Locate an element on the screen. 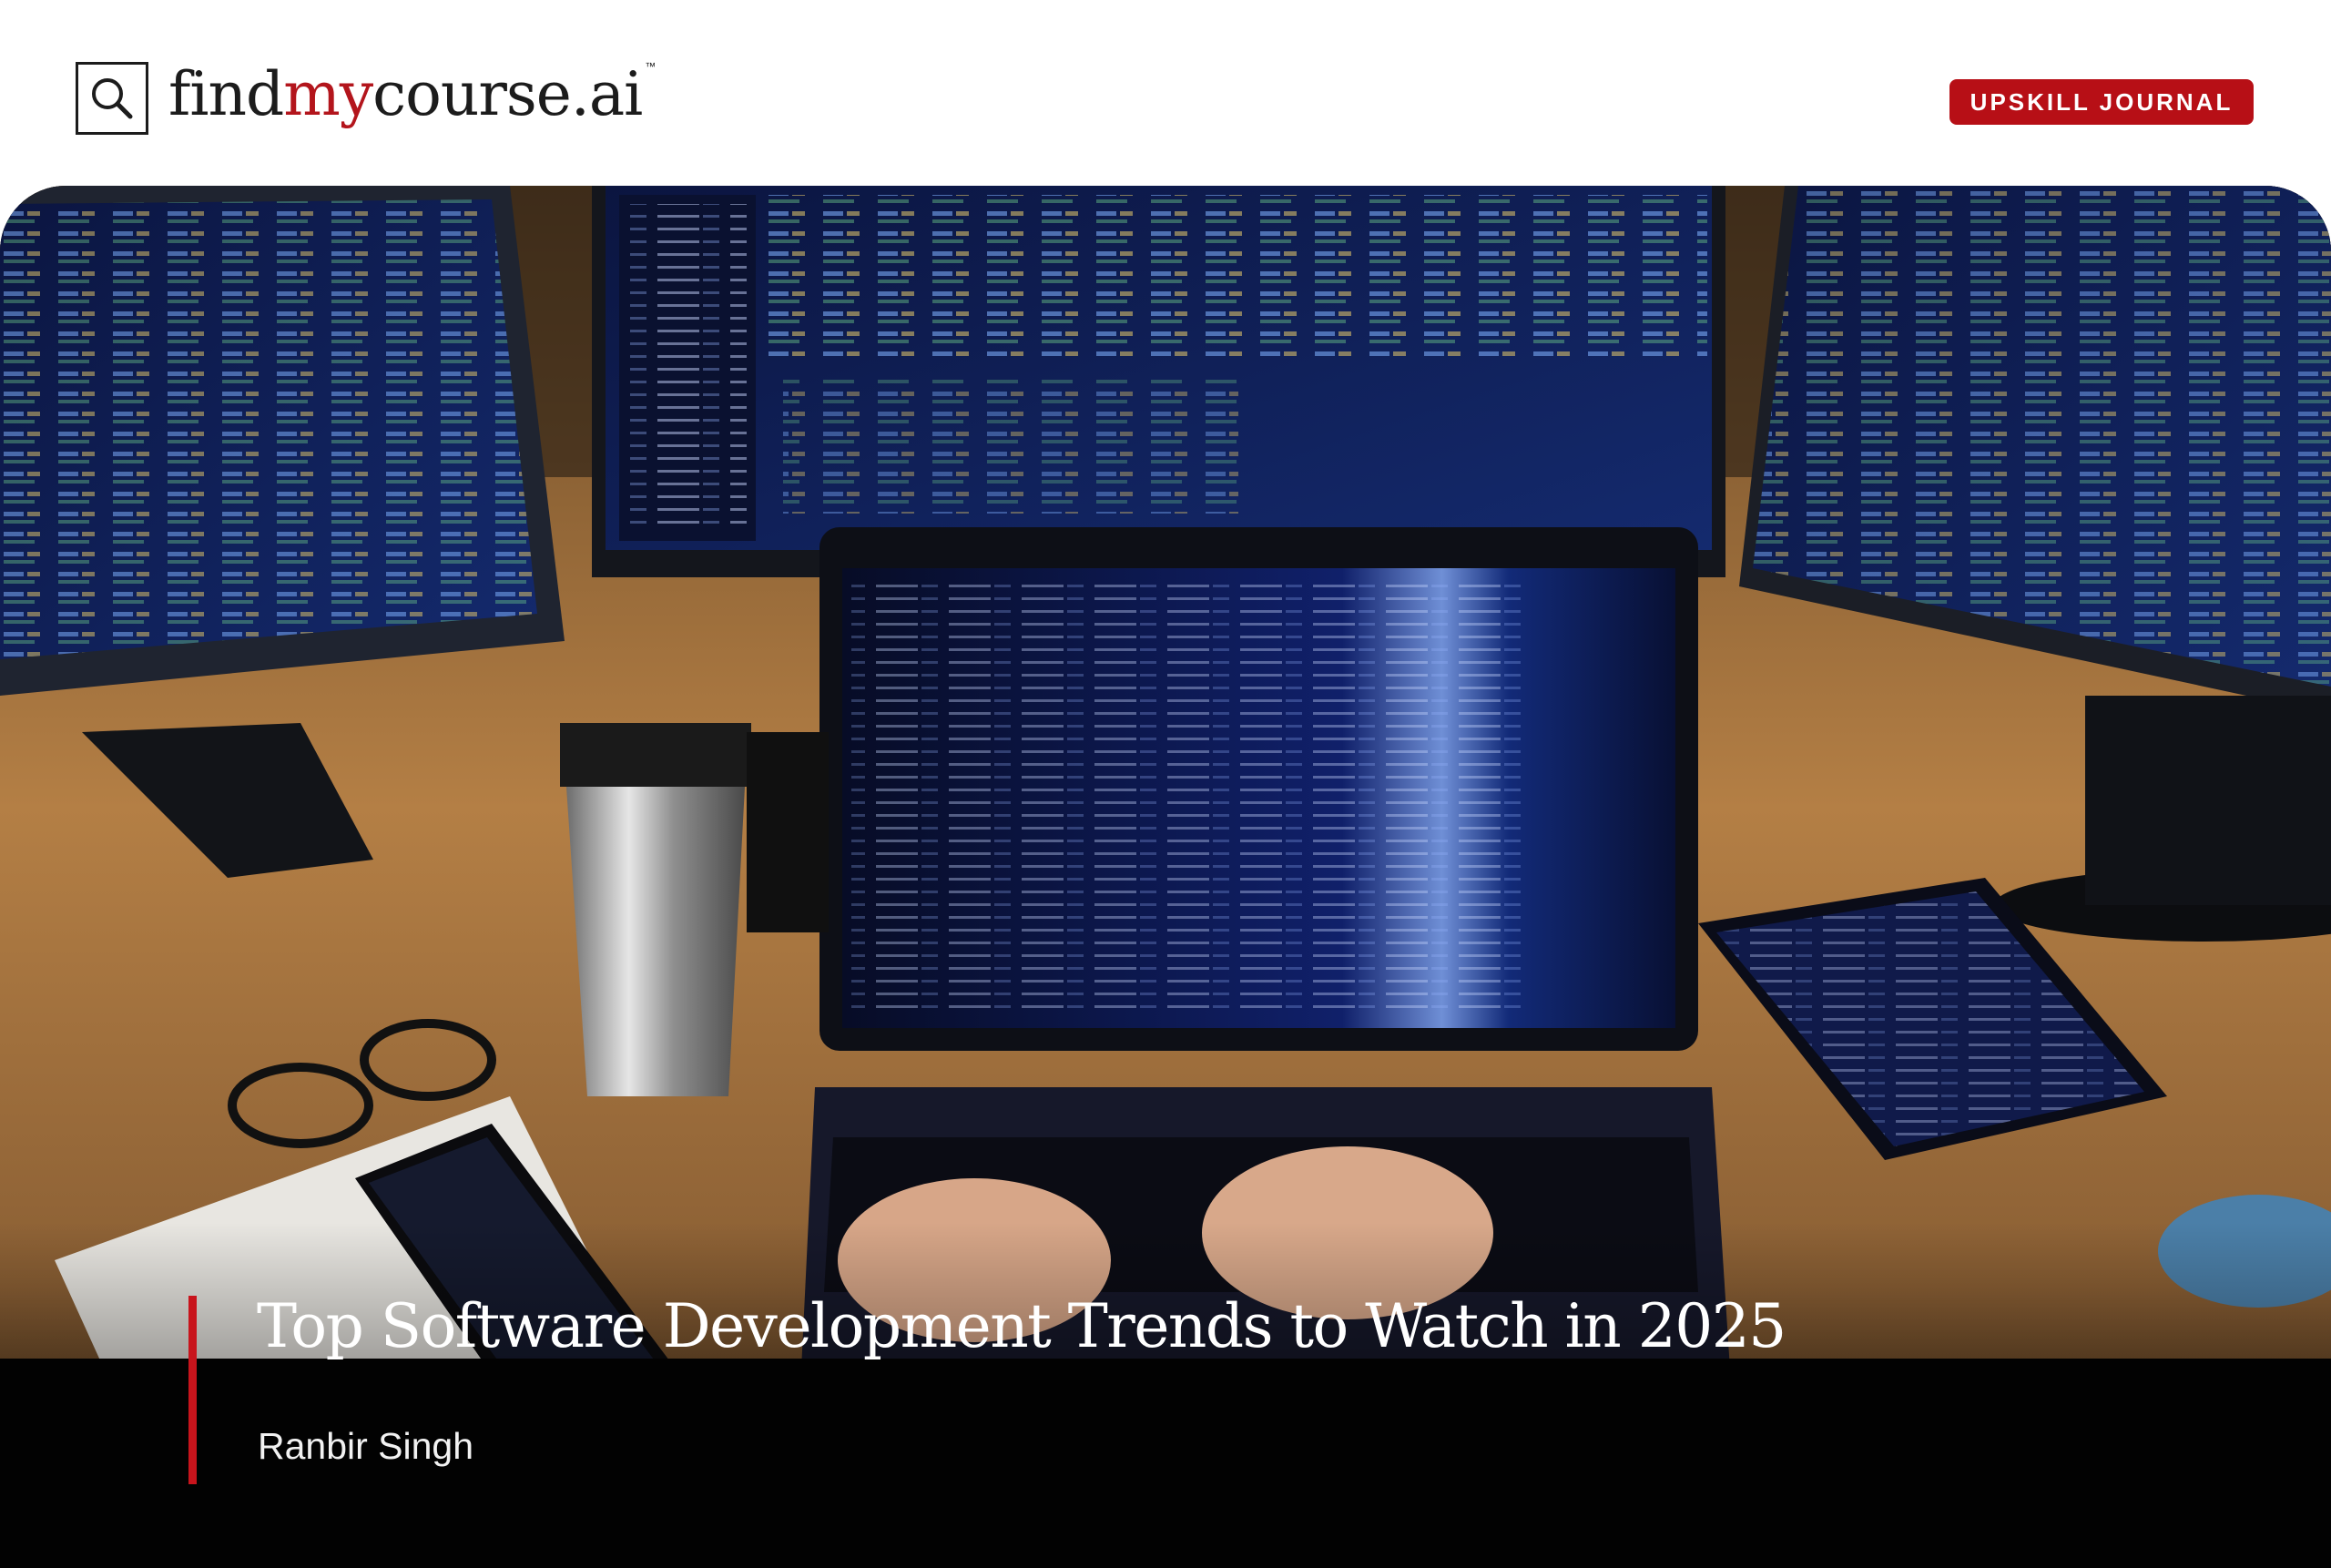  title-accent-bar is located at coordinates (192, 1390).